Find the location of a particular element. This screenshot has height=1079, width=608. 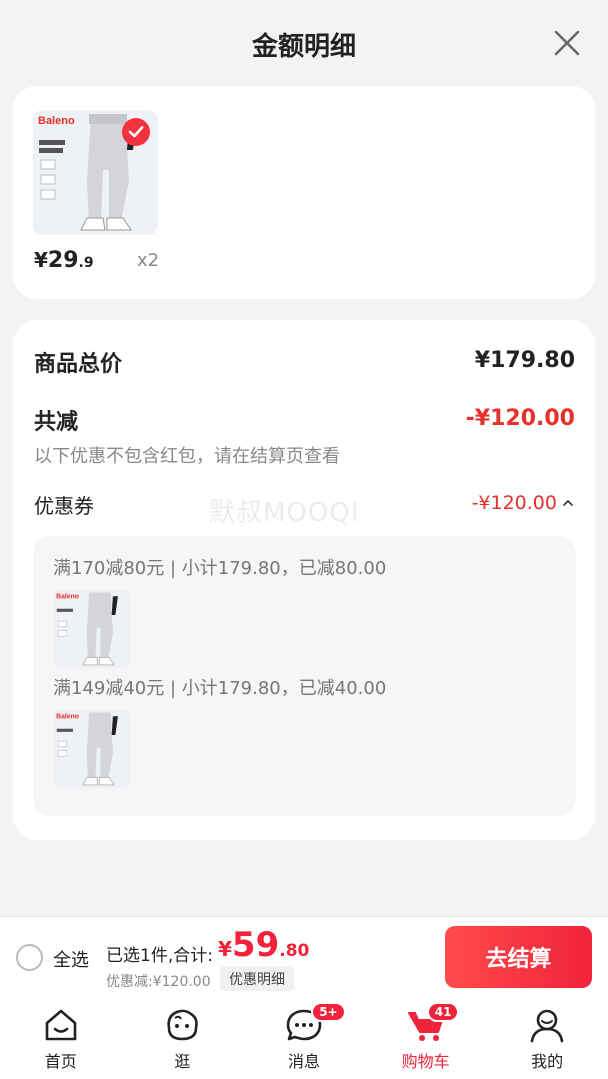

select-all-label: 全选 is located at coordinates (71, 959).